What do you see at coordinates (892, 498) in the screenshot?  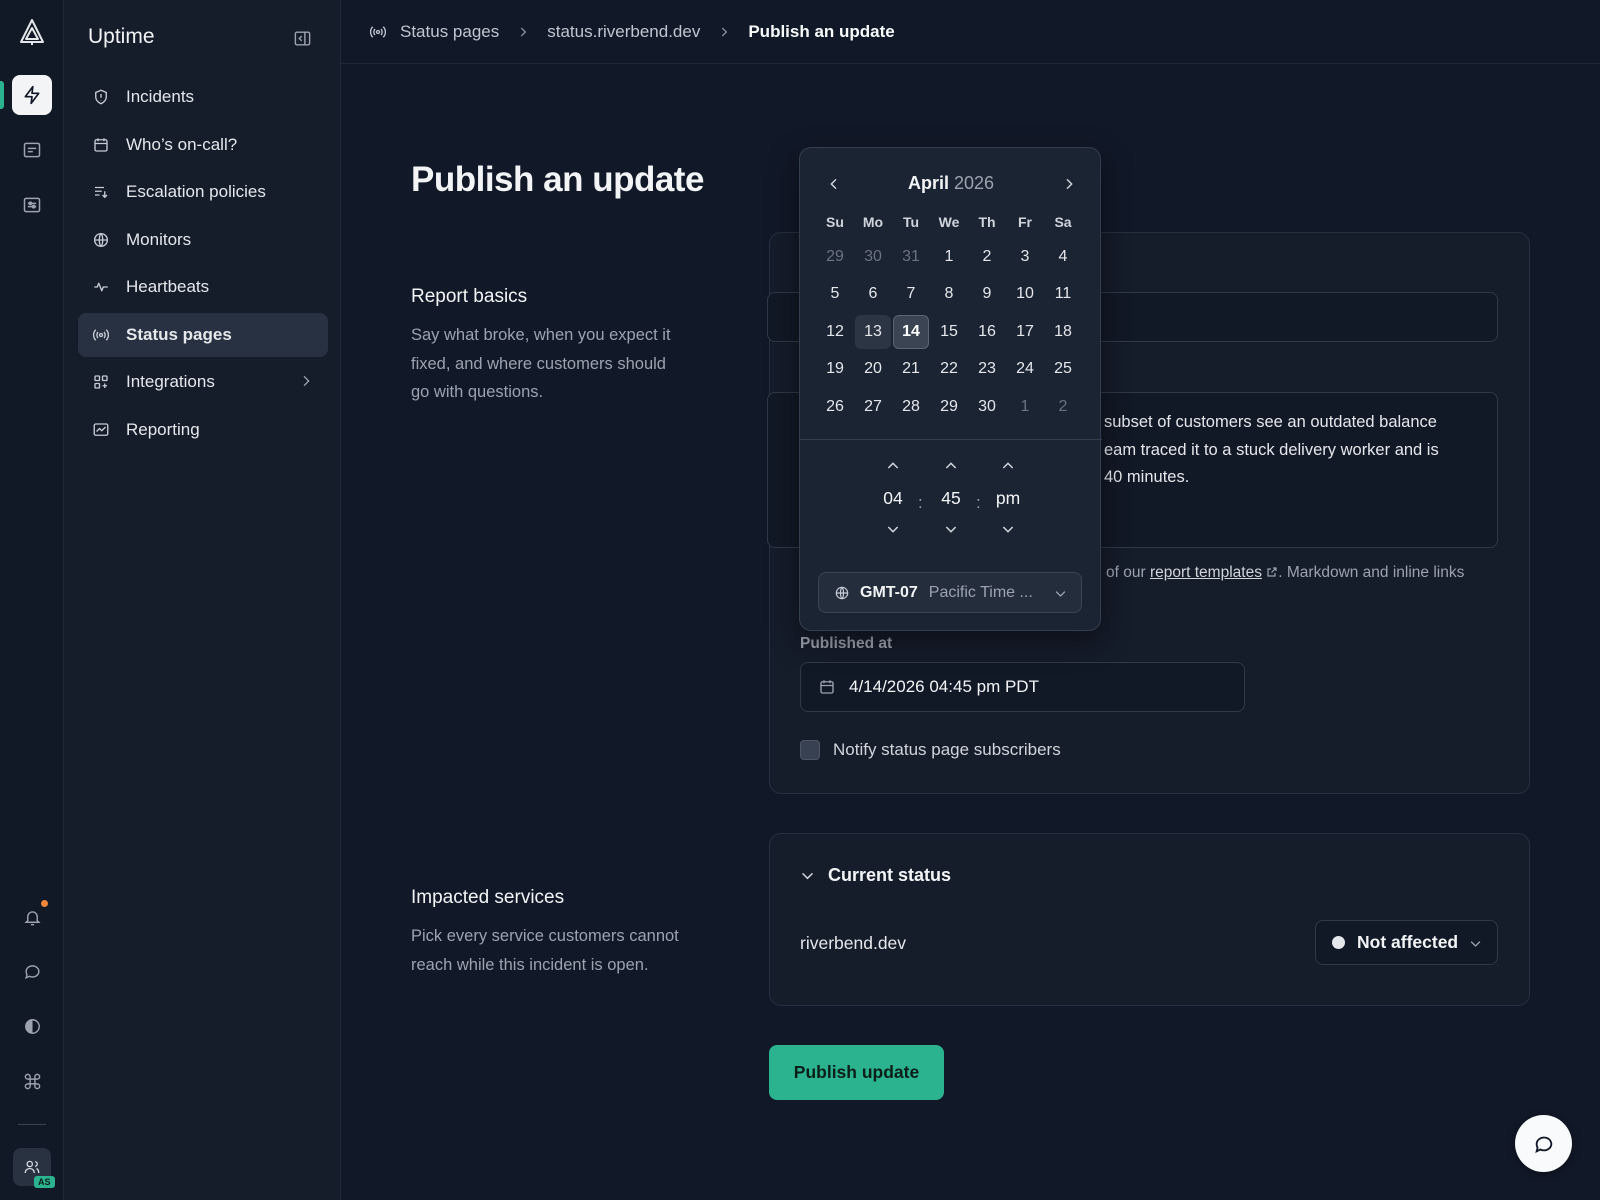 I see `hour-value: 04` at bounding box center [892, 498].